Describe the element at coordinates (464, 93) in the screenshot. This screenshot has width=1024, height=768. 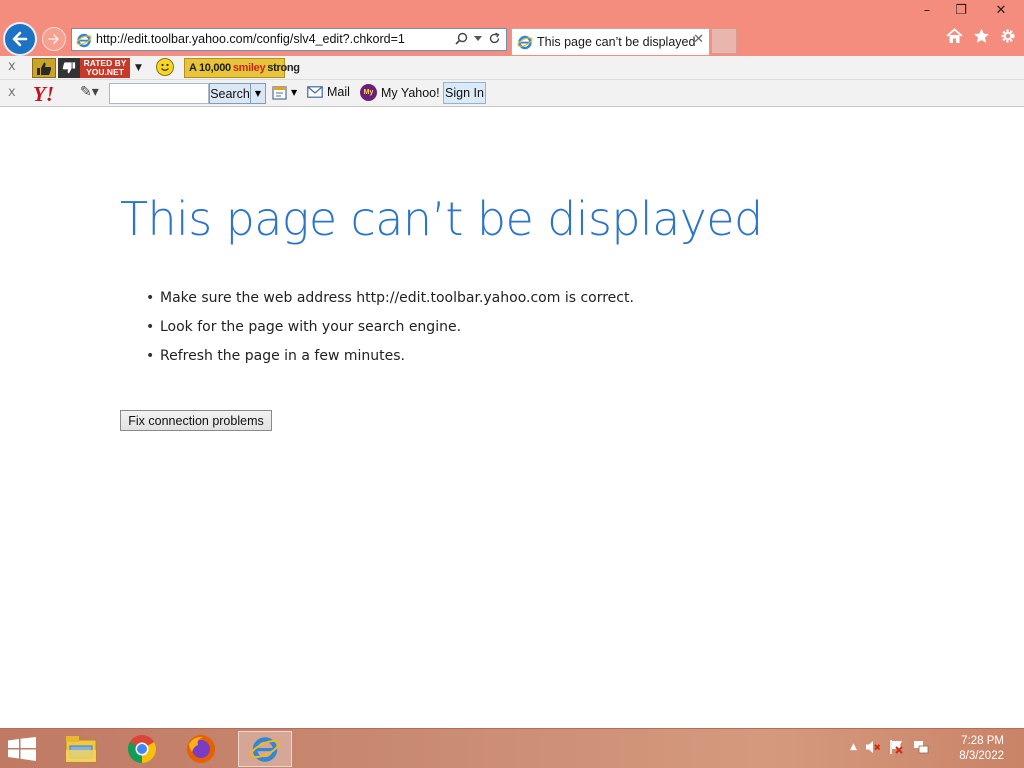
I see `sign-in-button: Sign In` at that location.